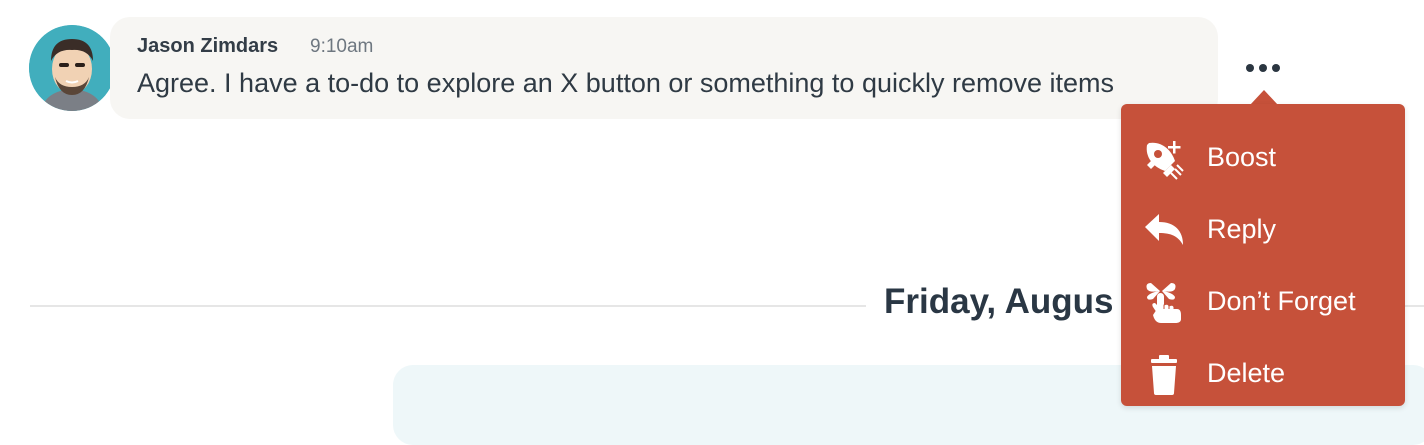  What do you see at coordinates (341, 47) in the screenshot?
I see `message-time: 9:10am` at bounding box center [341, 47].